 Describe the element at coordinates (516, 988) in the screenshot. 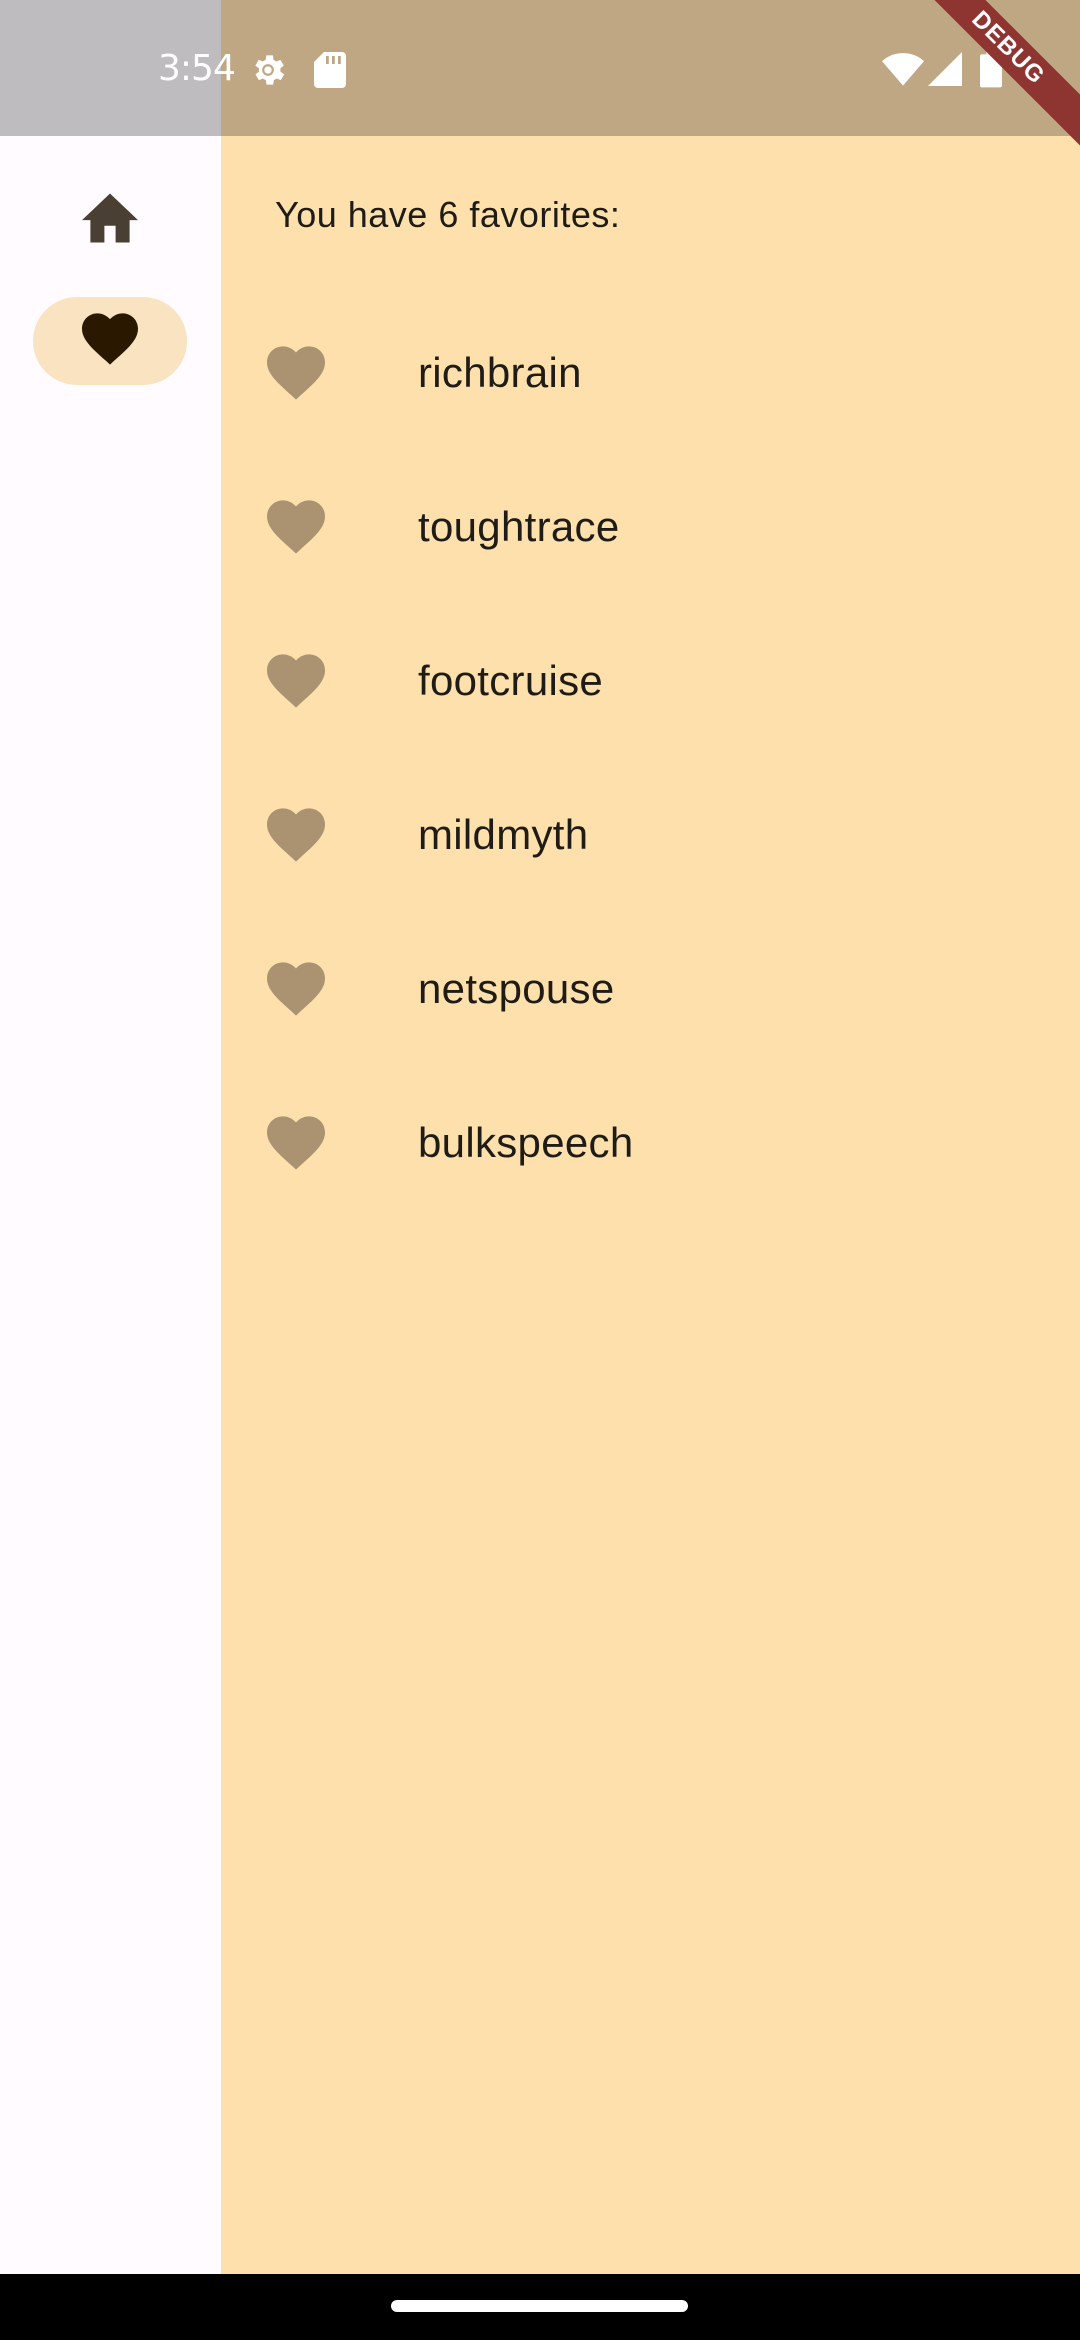

I see `favorite-name: netspouse` at that location.